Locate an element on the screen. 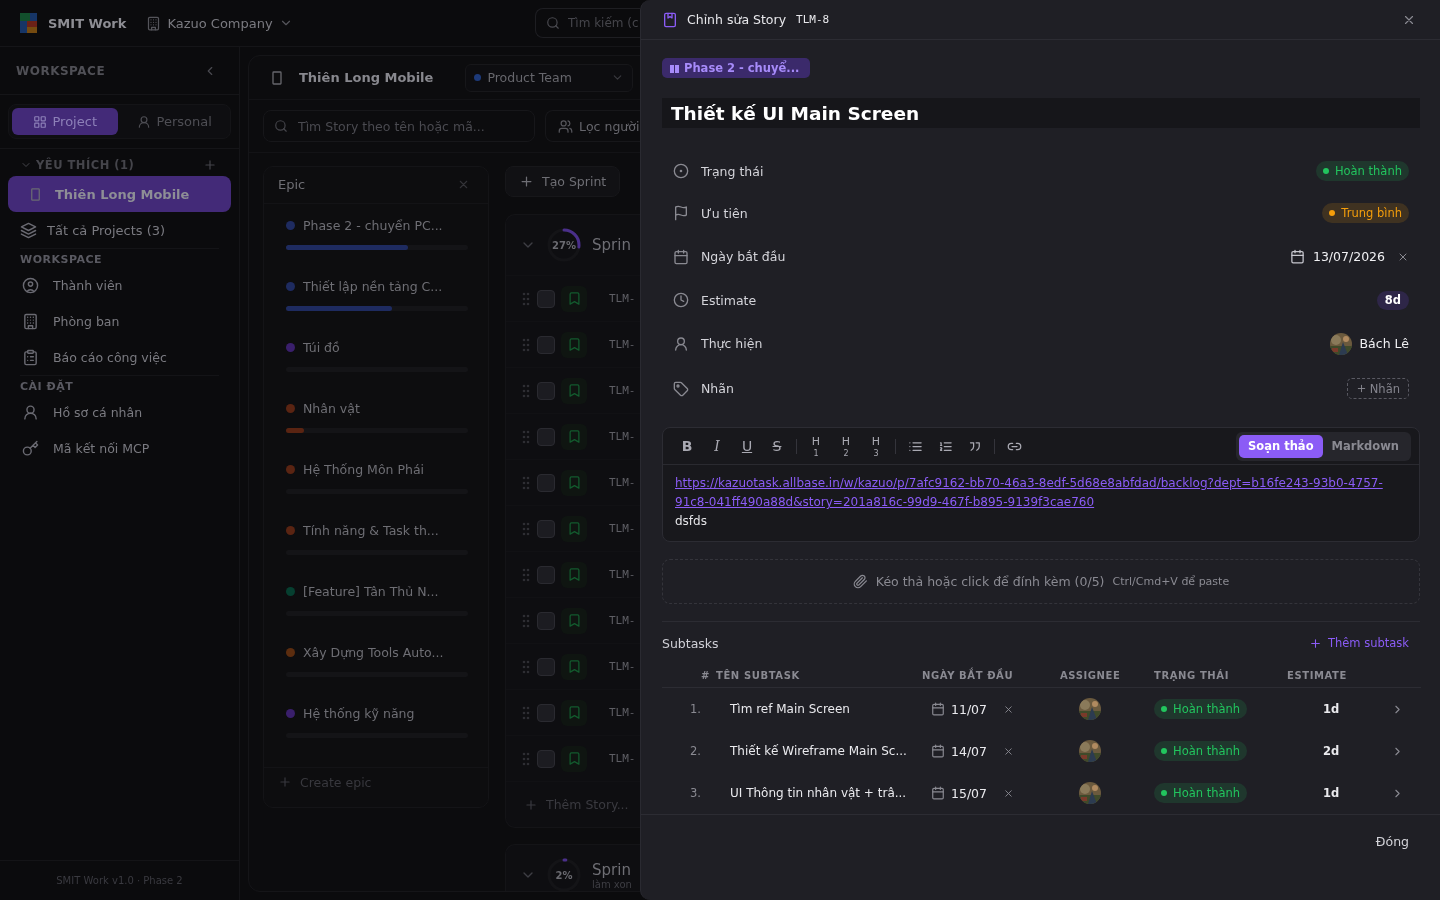  field-label: Trạng thái is located at coordinates (732, 171).